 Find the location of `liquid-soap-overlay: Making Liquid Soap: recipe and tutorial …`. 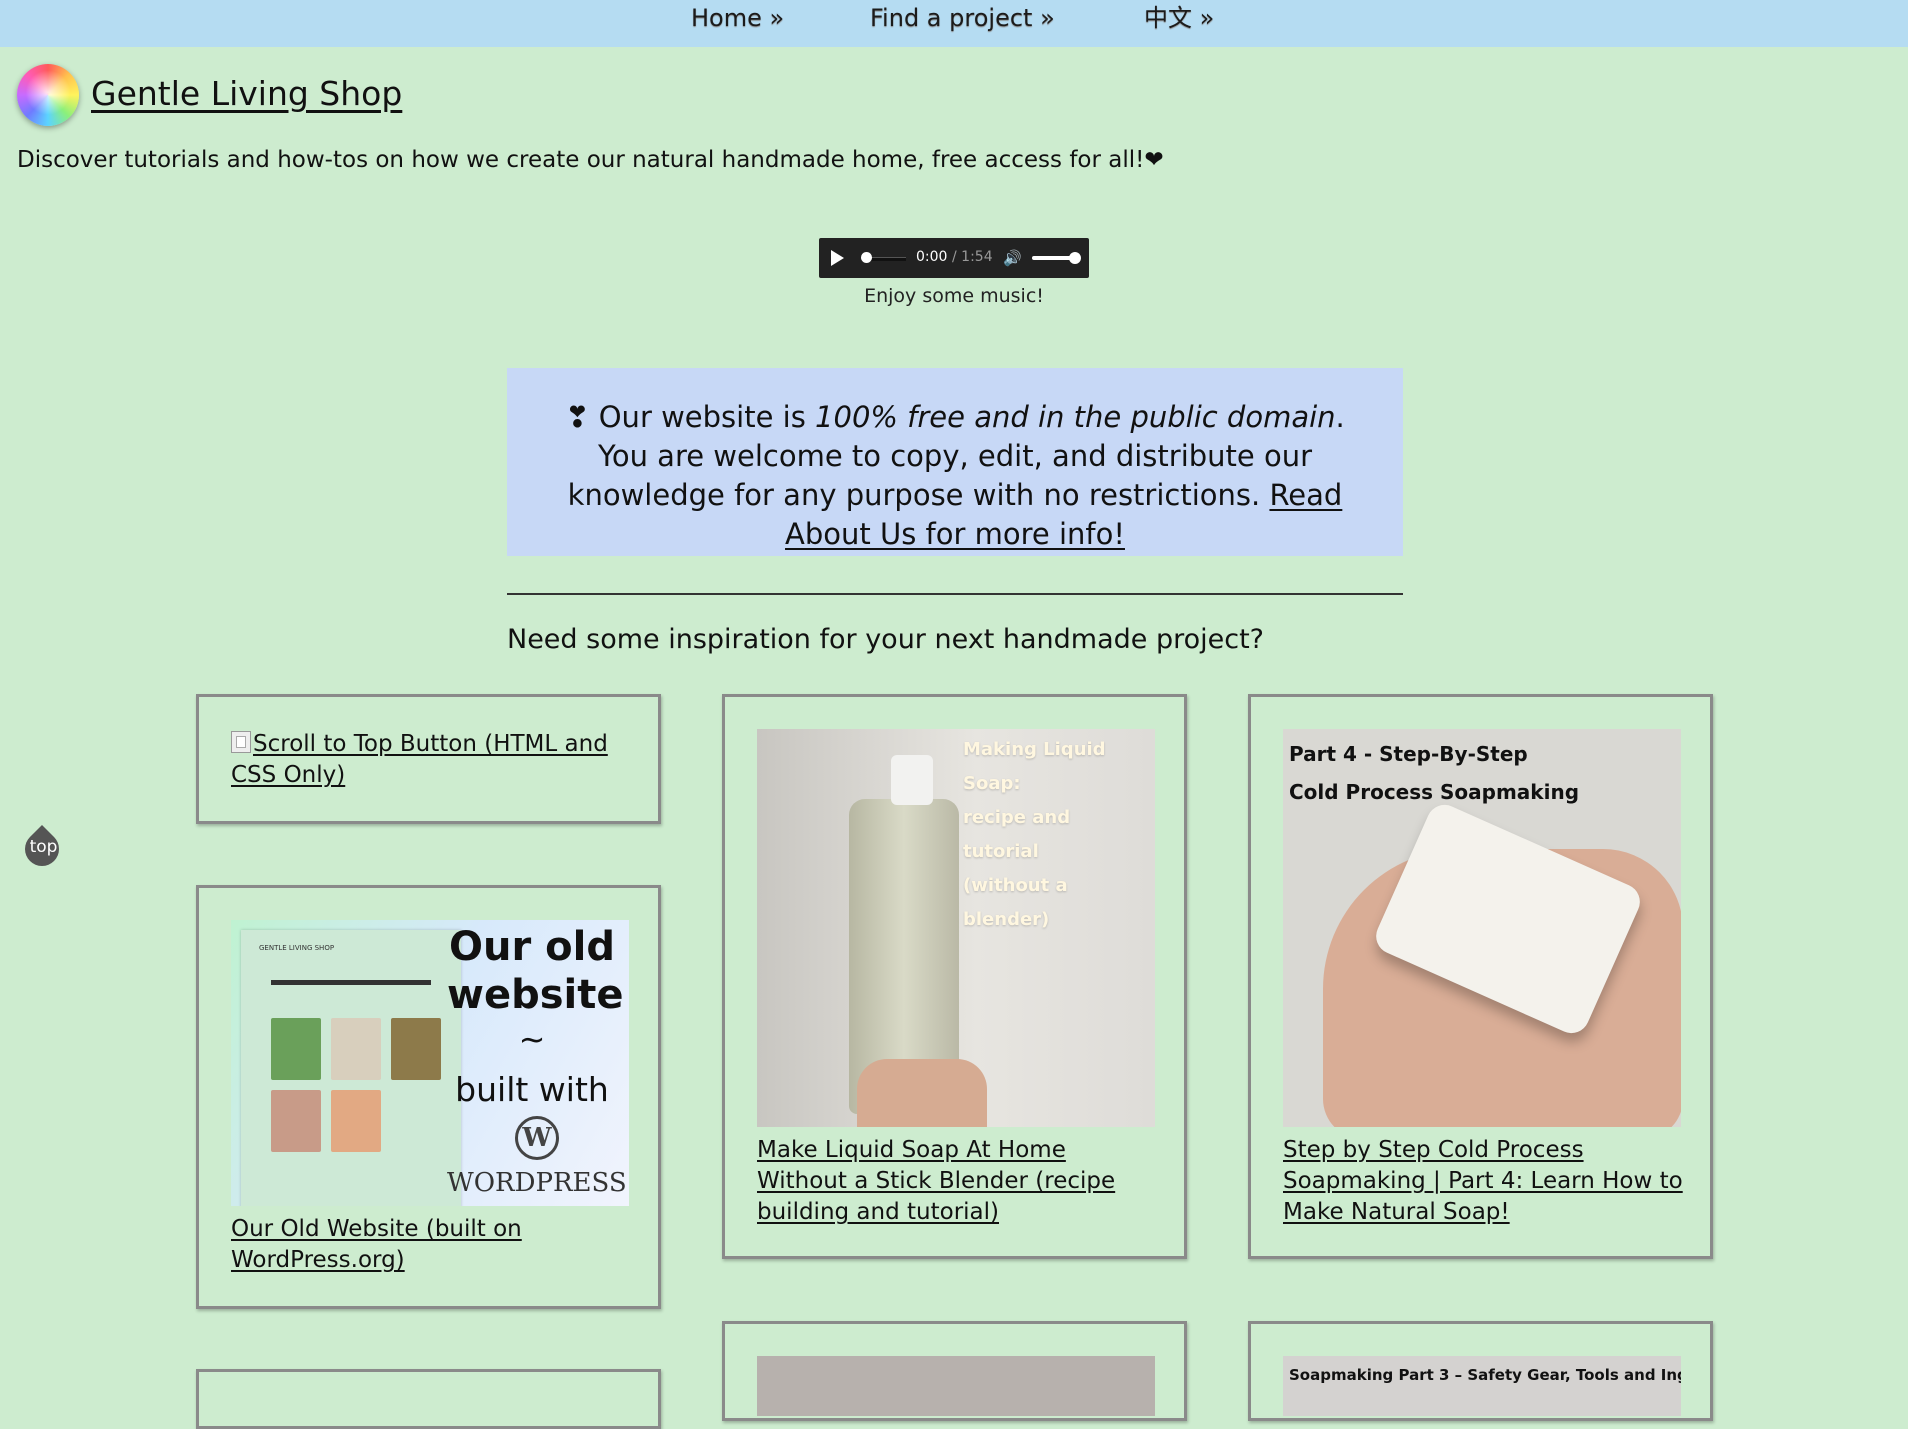

liquid-soap-overlay: Making Liquid Soap: recipe and tutorial … is located at coordinates (1053, 835).